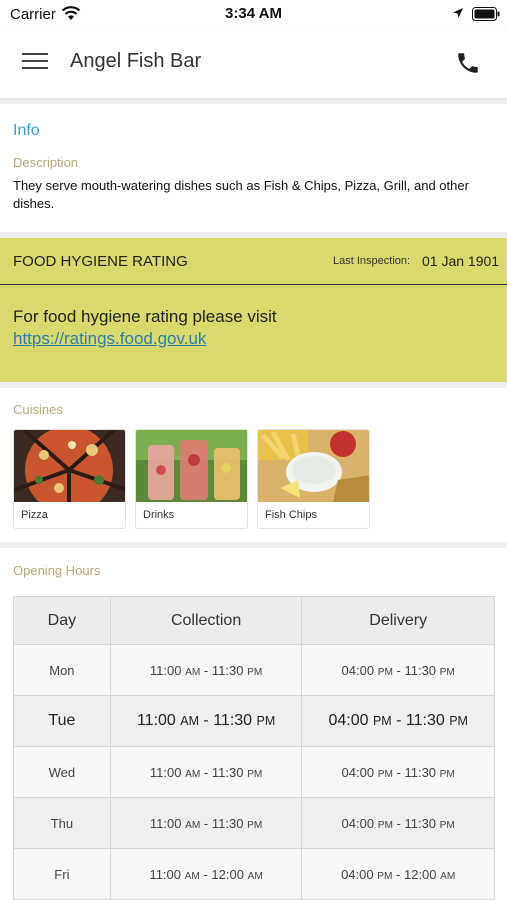 This screenshot has height=900, width=507. Describe the element at coordinates (313, 466) in the screenshot. I see `fish-chips-photo` at that location.